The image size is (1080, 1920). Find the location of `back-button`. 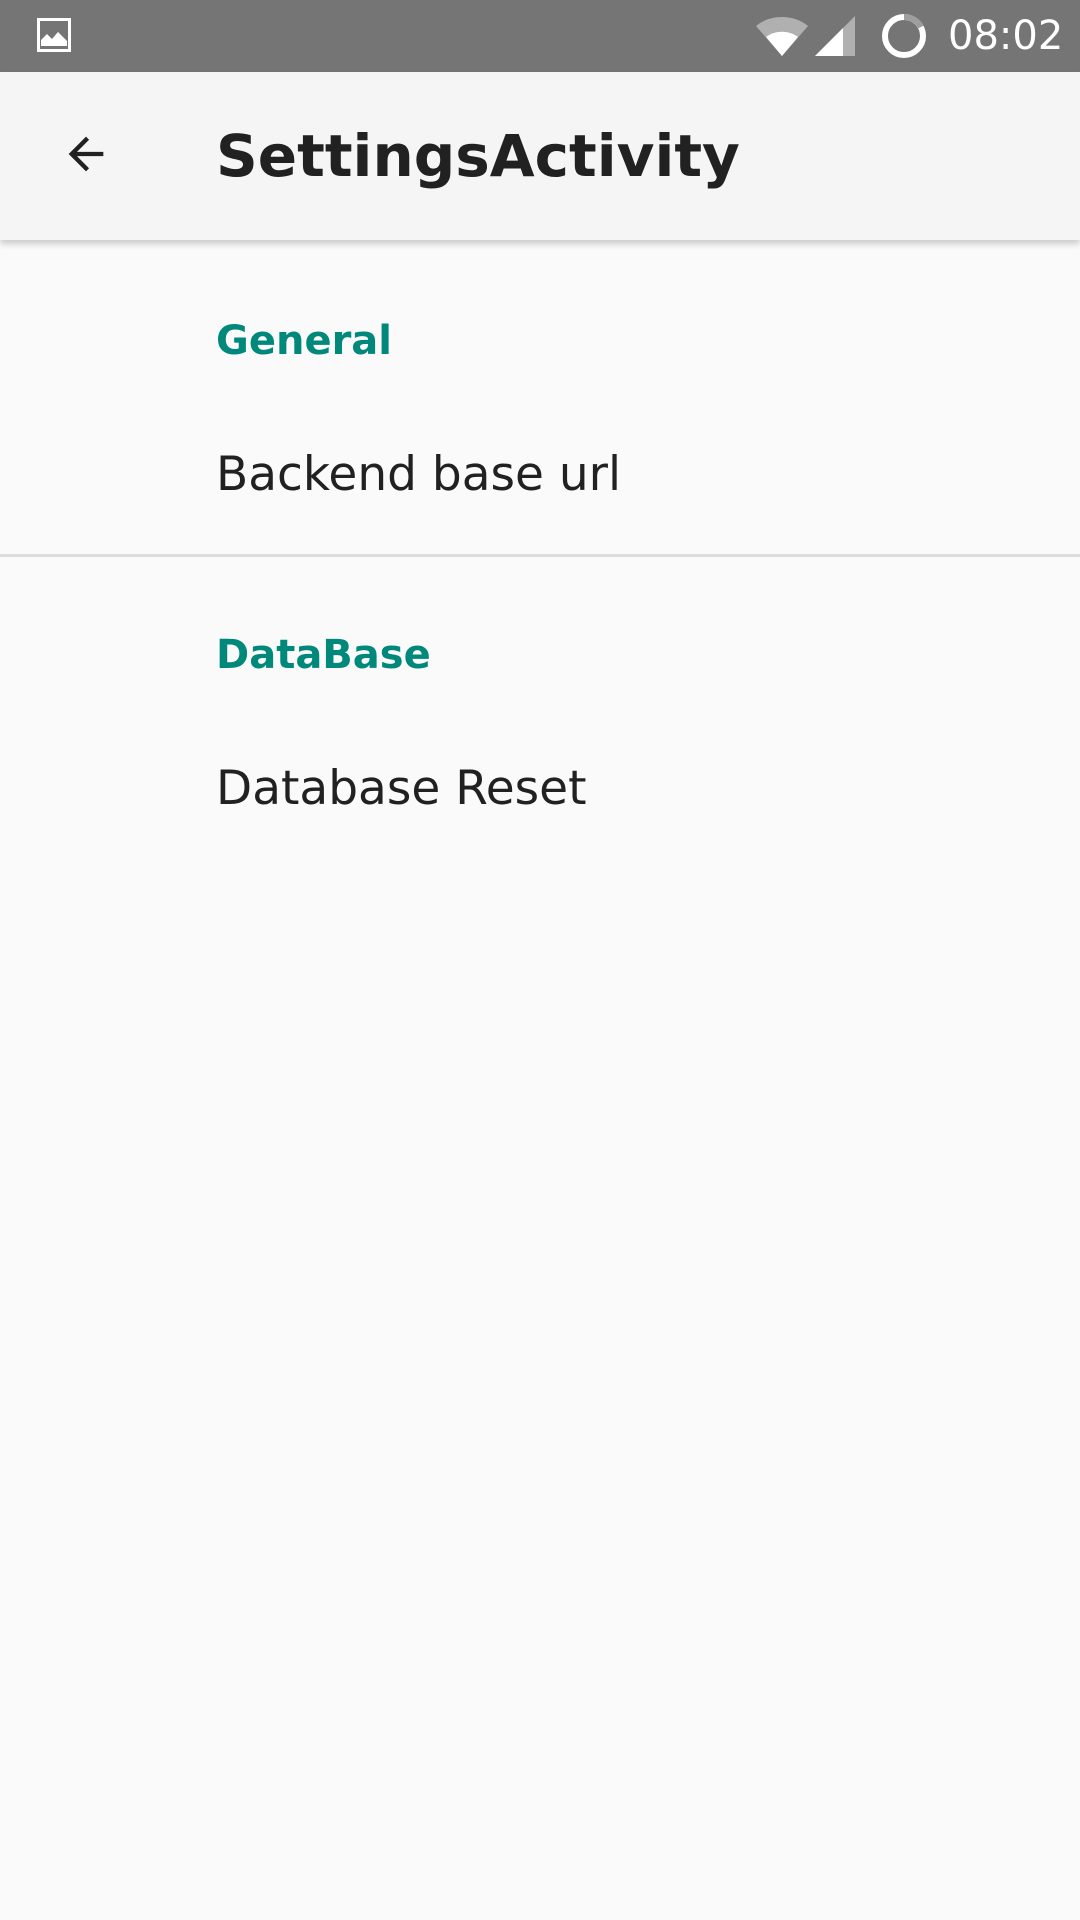

back-button is located at coordinates (86, 154).